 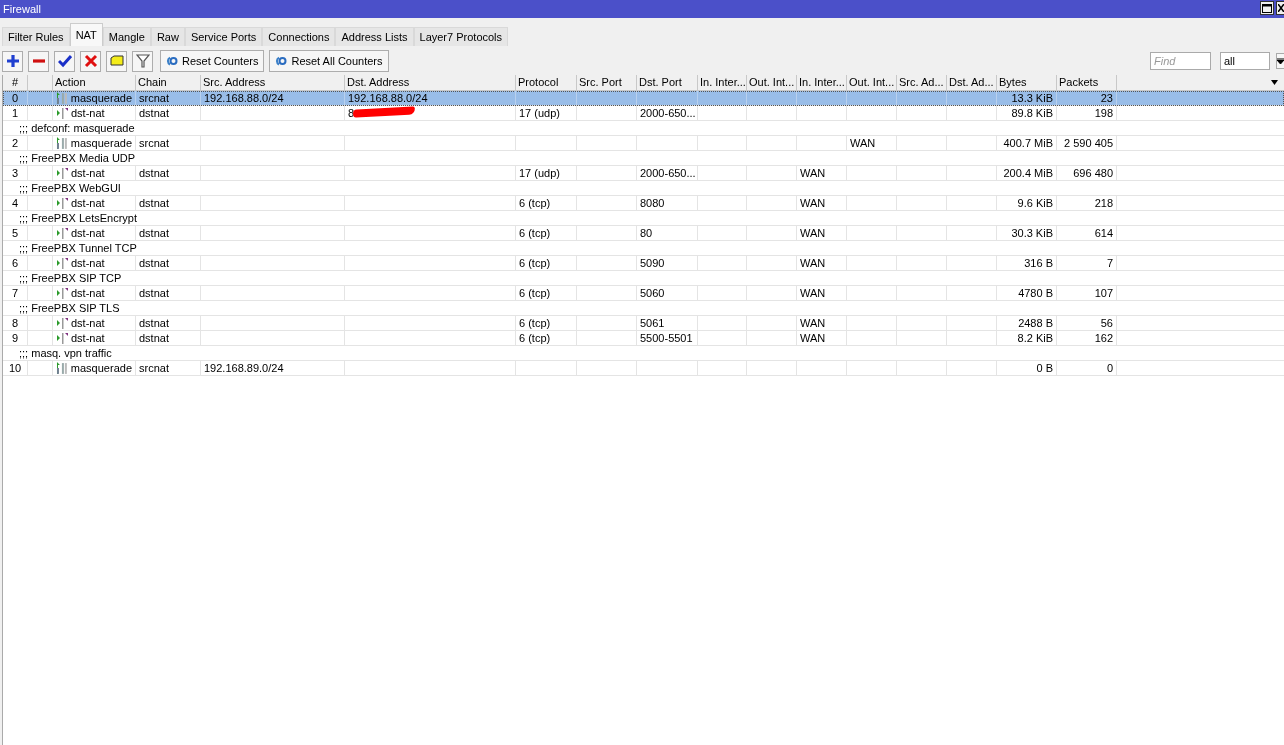 I want to click on table-cell: 0, so click(x=15, y=98).